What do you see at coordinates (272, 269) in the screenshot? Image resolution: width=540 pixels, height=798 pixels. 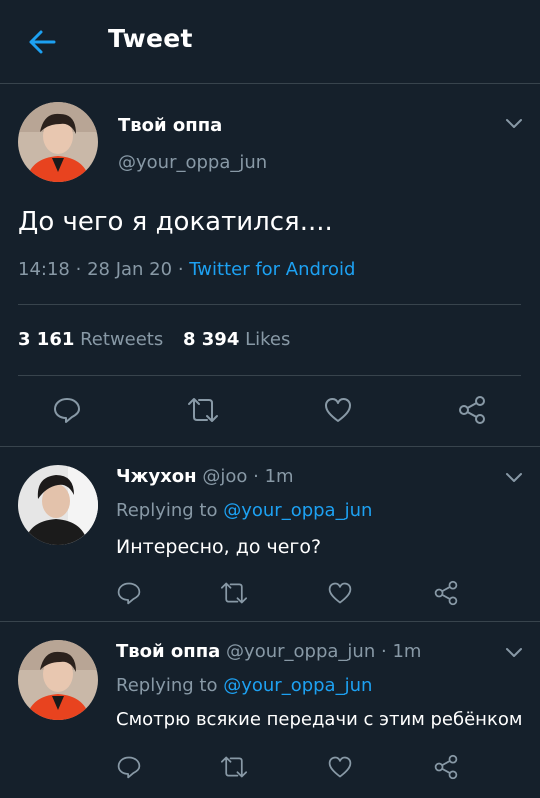 I see `tweet-source-link: Twitter for Android` at bounding box center [272, 269].